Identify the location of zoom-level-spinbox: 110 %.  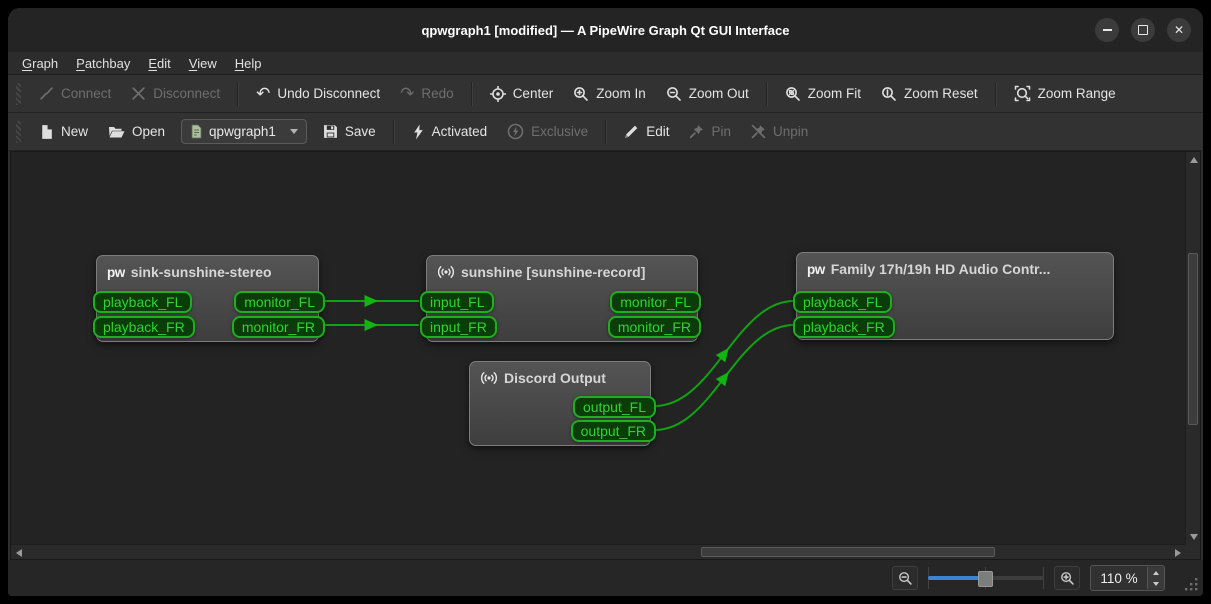
(1127, 578).